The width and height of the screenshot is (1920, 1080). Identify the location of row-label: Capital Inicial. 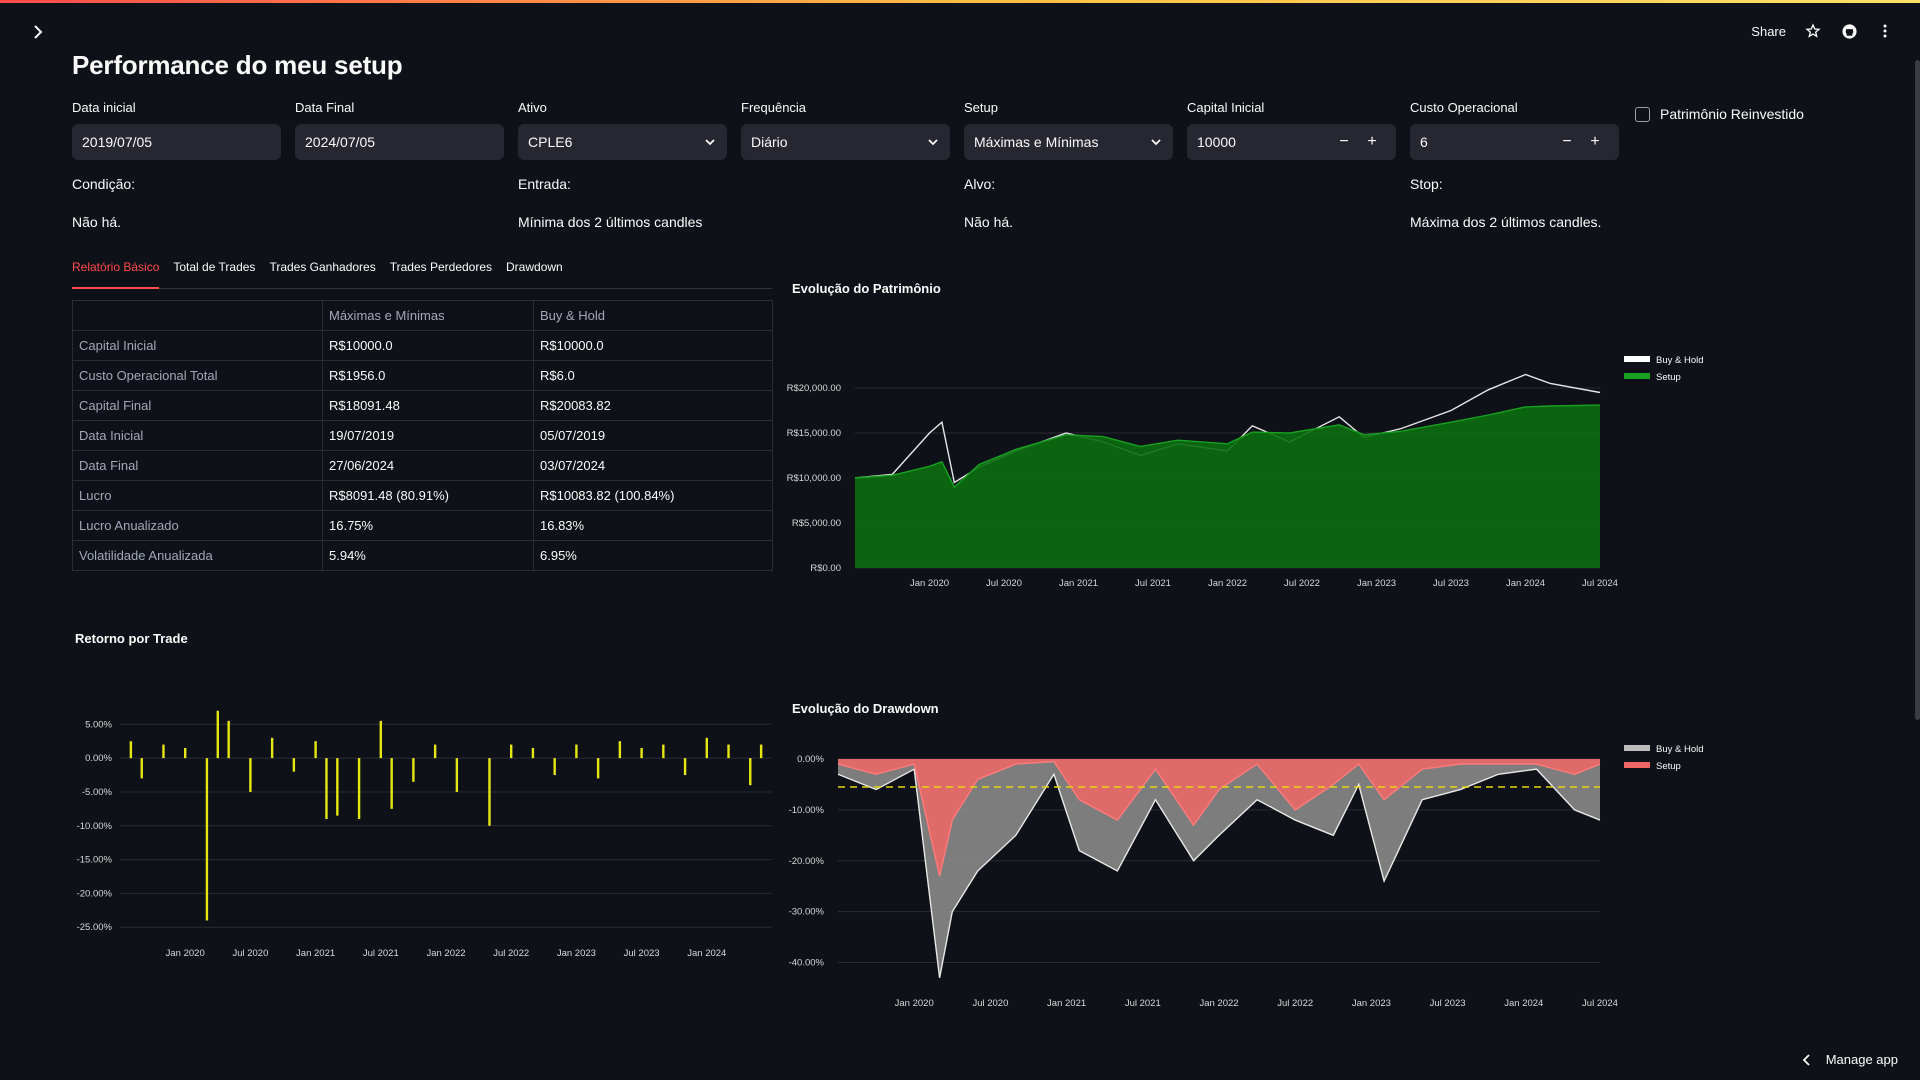
(197, 345).